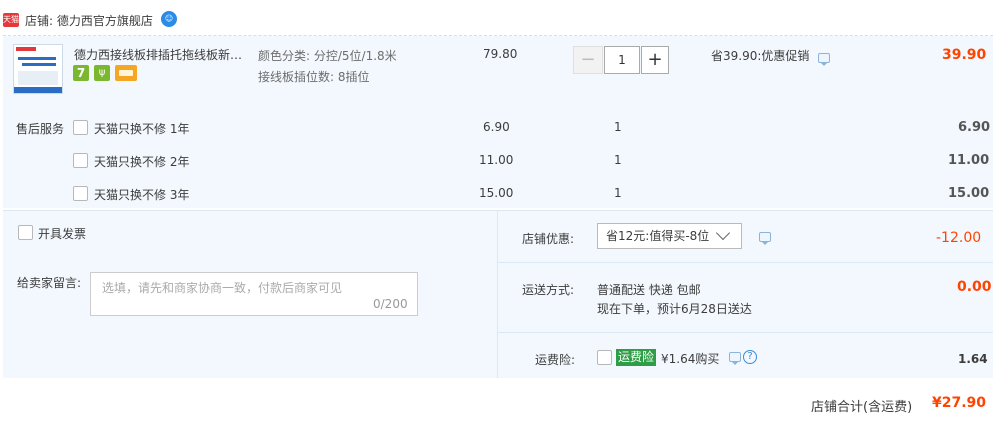 Image resolution: width=995 pixels, height=426 pixels. What do you see at coordinates (496, 193) in the screenshot?
I see `after-sales-option-price: 15.00` at bounding box center [496, 193].